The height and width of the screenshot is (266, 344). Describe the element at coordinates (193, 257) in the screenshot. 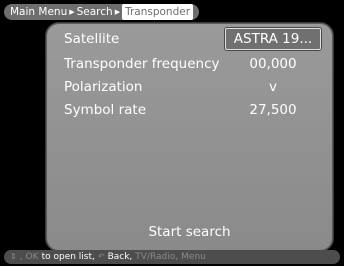

I see `menu-label: Menu` at that location.